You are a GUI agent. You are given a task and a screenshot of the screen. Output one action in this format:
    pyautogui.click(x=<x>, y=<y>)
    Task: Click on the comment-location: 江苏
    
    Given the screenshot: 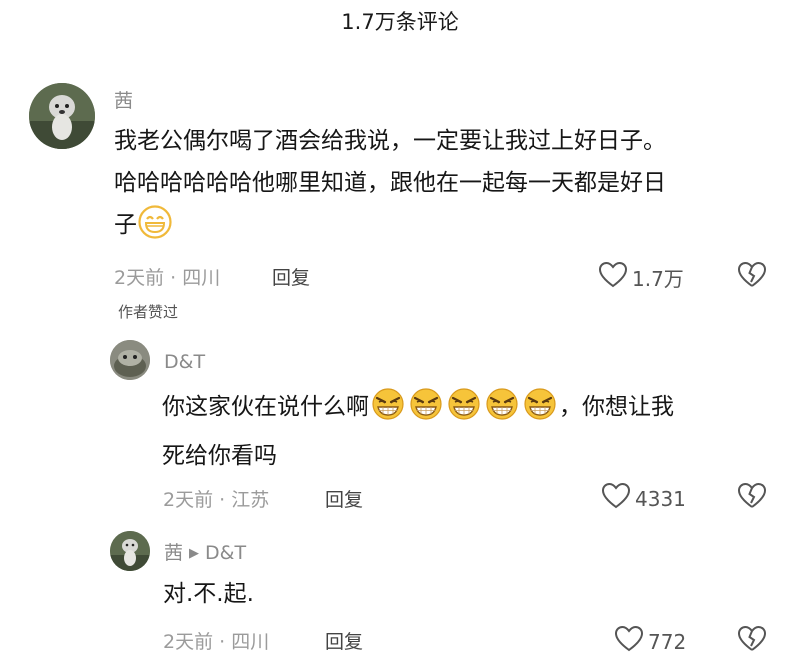 What is the action you would take?
    pyautogui.click(x=250, y=500)
    